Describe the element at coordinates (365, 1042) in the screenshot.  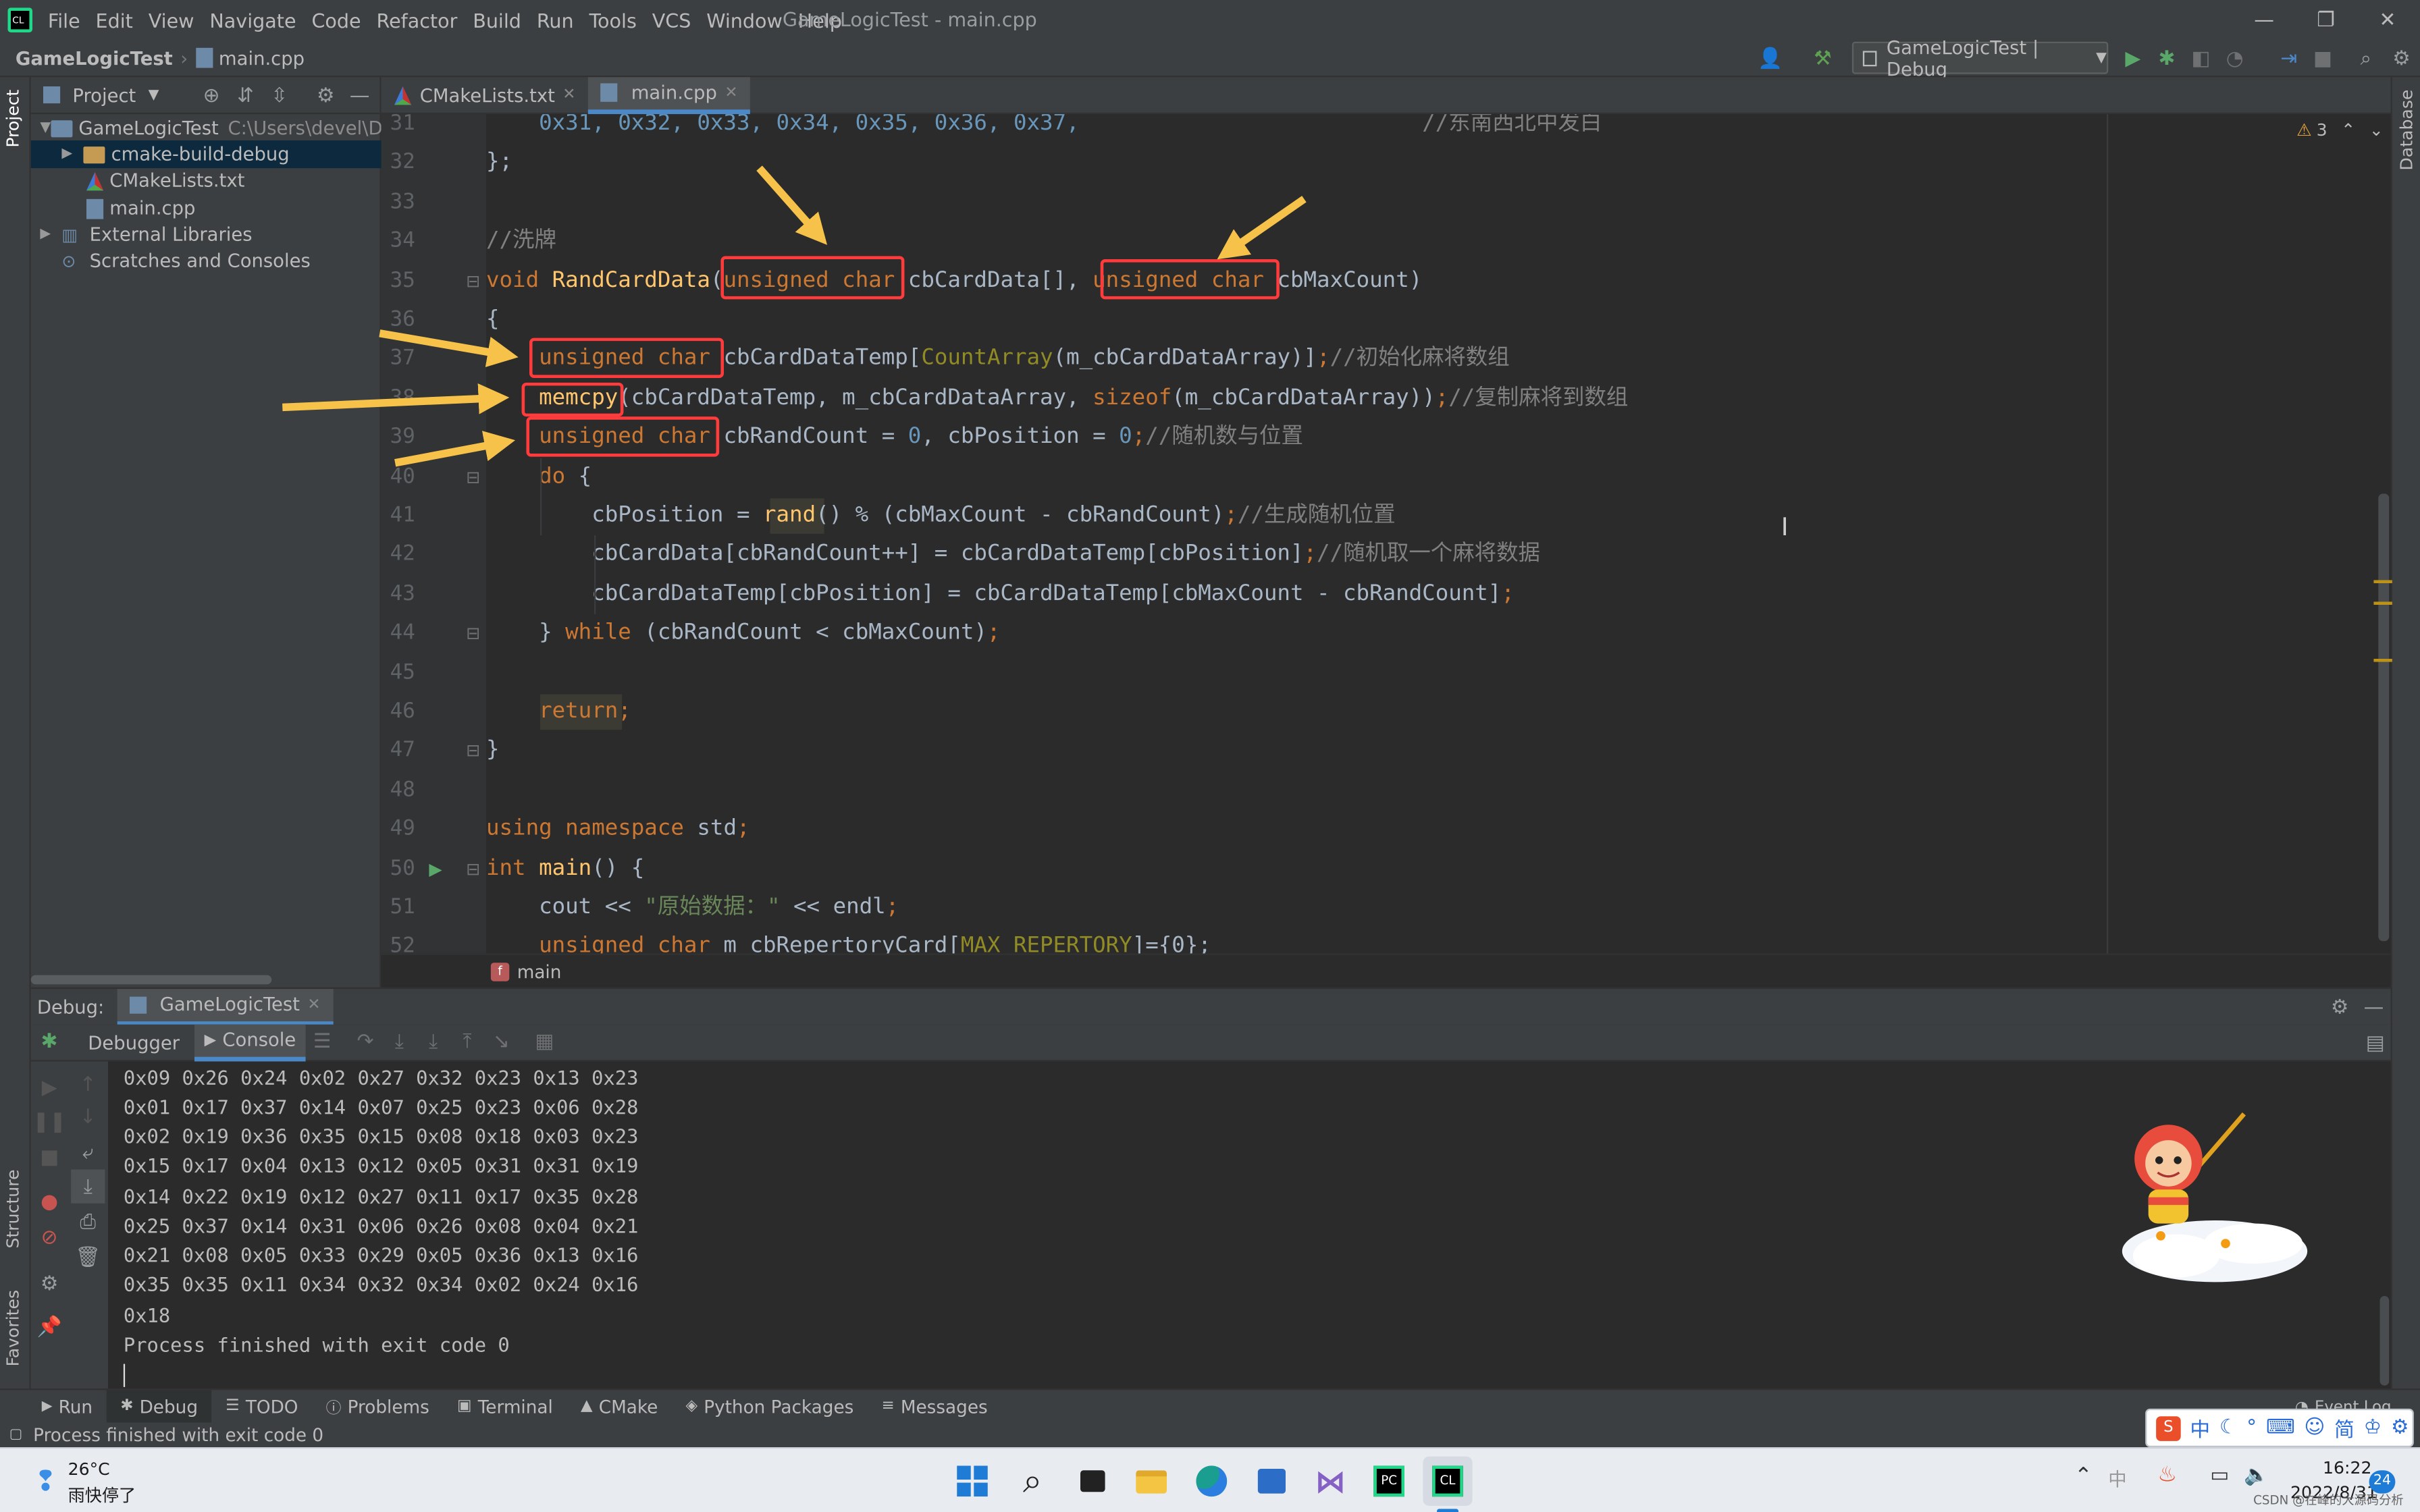
I see `step-over-icon: ↷` at that location.